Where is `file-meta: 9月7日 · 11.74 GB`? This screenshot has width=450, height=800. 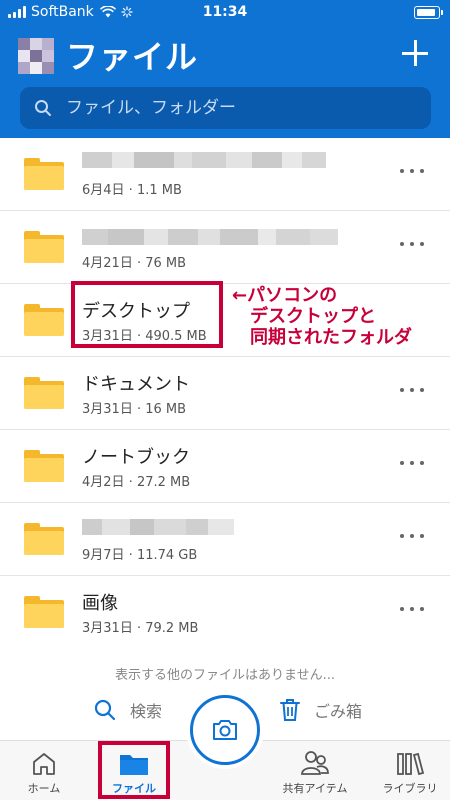
file-meta: 9月7日 · 11.74 GB is located at coordinates (140, 555).